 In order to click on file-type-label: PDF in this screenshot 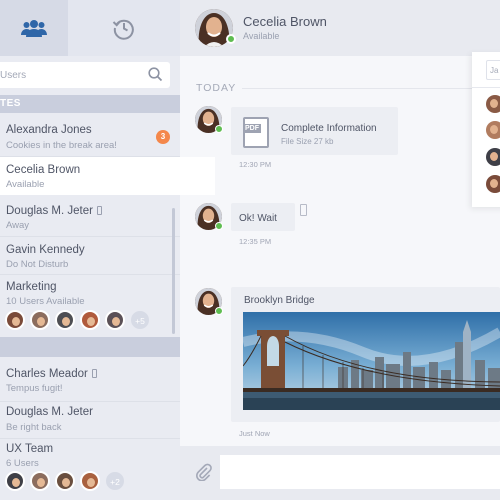, I will do `click(252, 128)`.